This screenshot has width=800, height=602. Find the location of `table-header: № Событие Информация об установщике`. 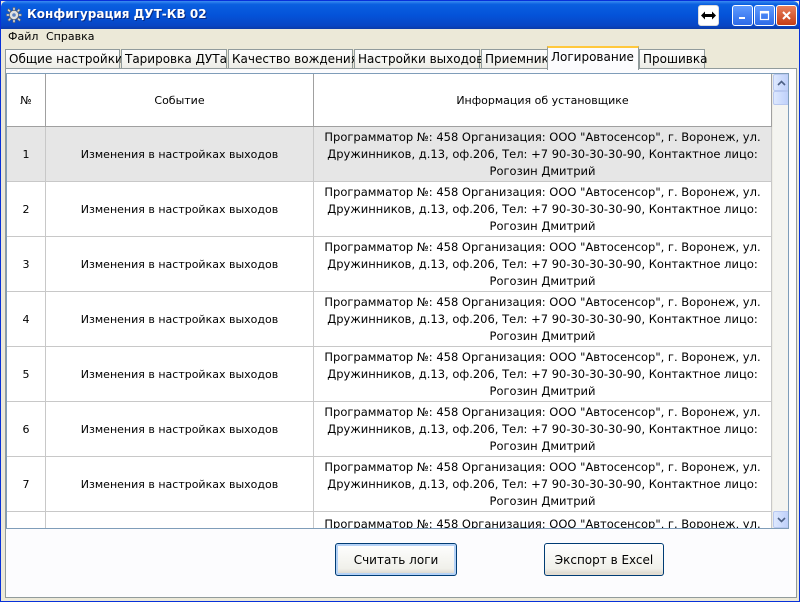

table-header: № Событие Информация об установщике is located at coordinates (389, 100).